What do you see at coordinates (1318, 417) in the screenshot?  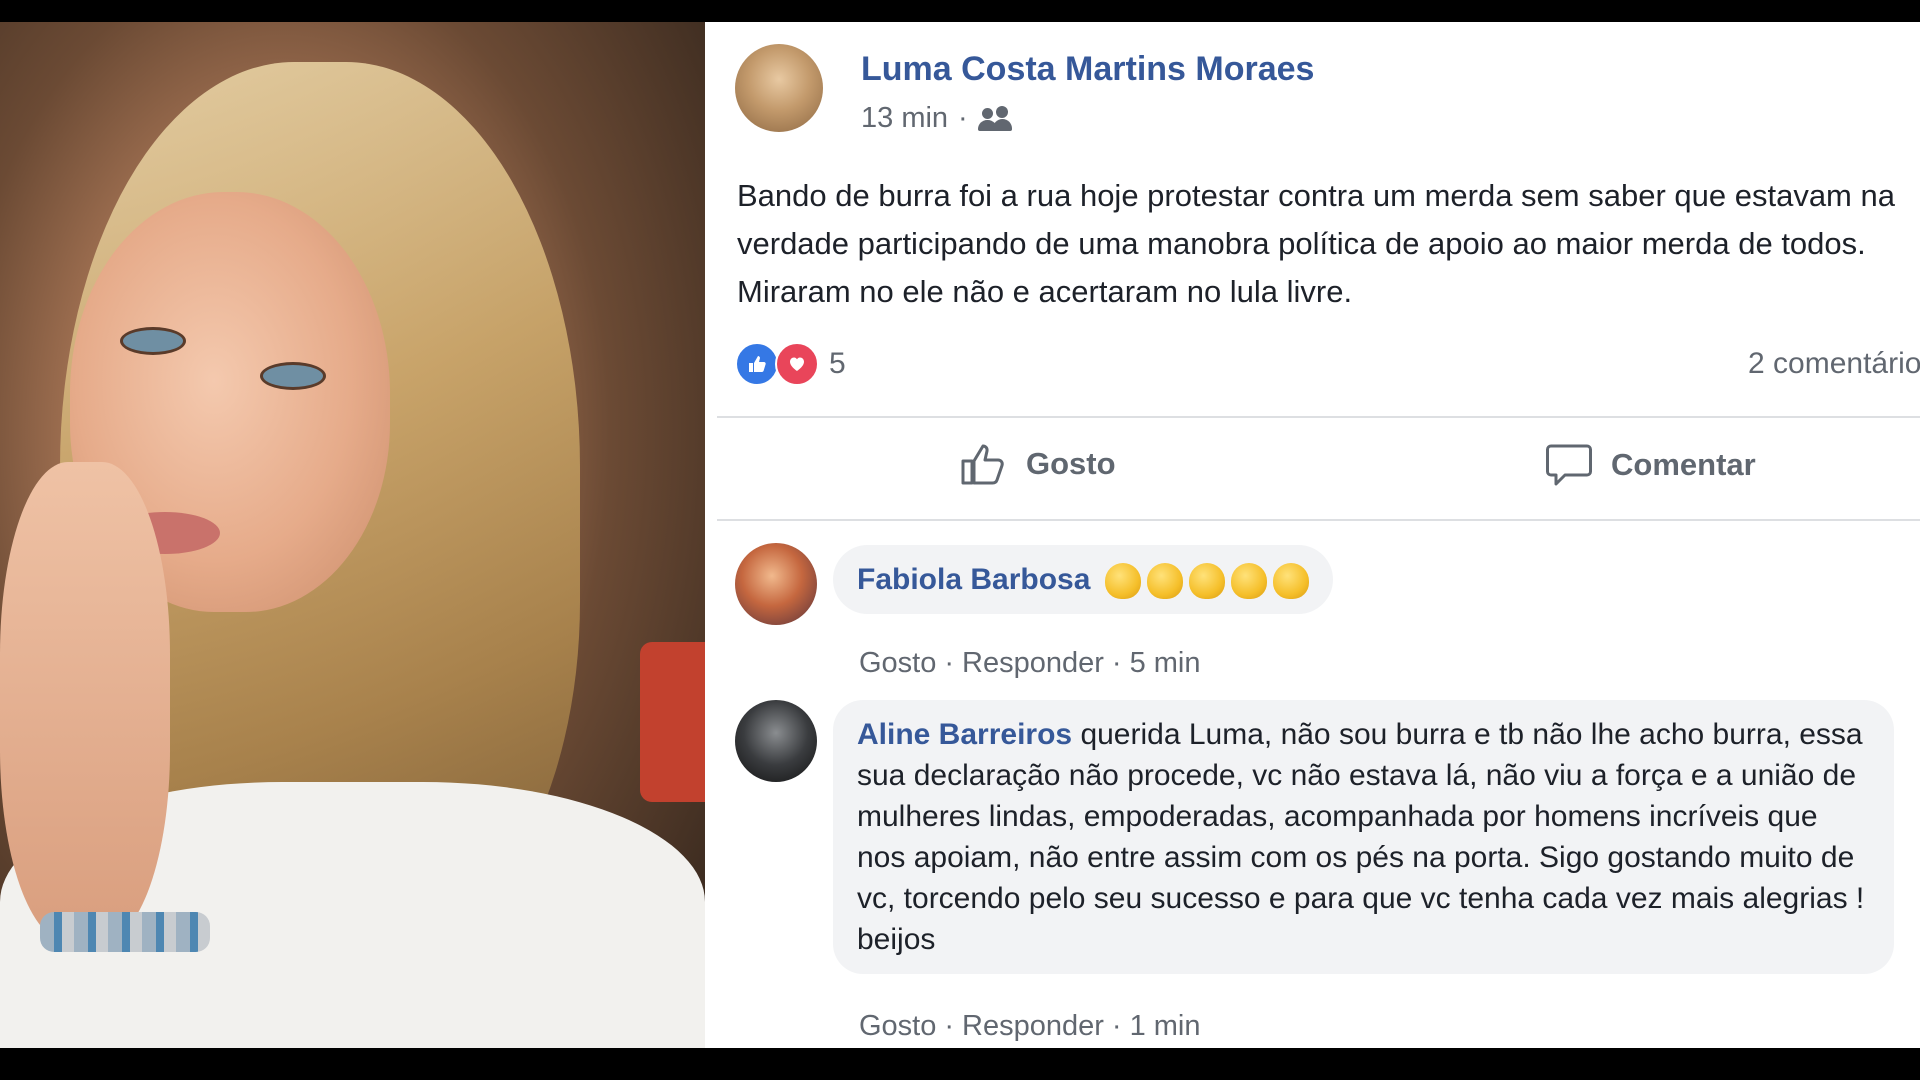 I see `divider-top` at bounding box center [1318, 417].